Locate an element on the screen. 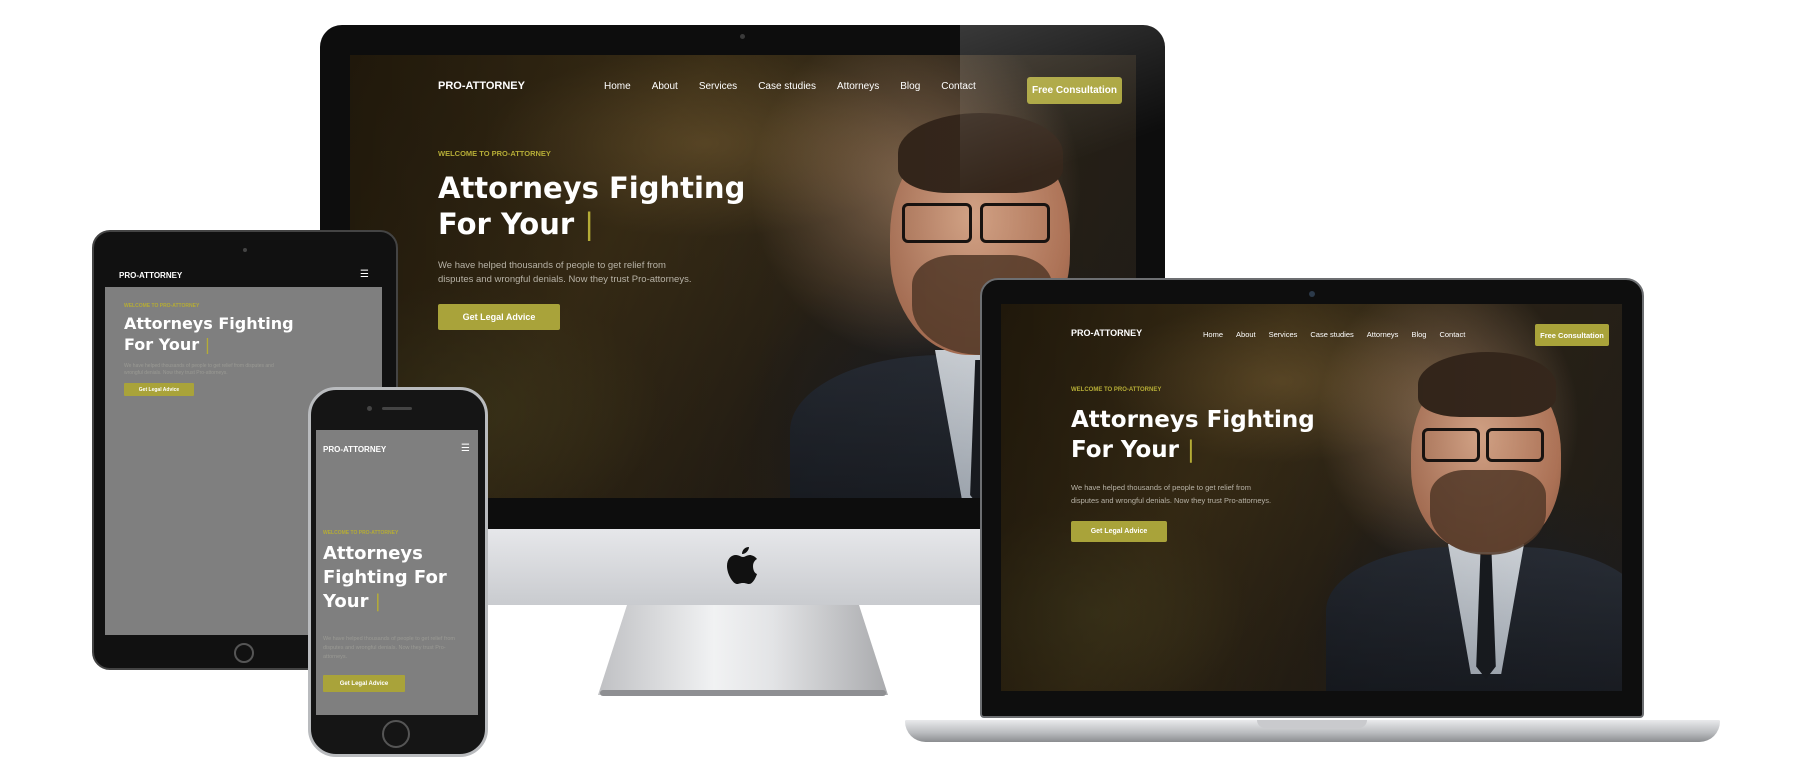 This screenshot has height=760, width=1800. free-consultation-button: Free Consultation is located at coordinates (1572, 335).